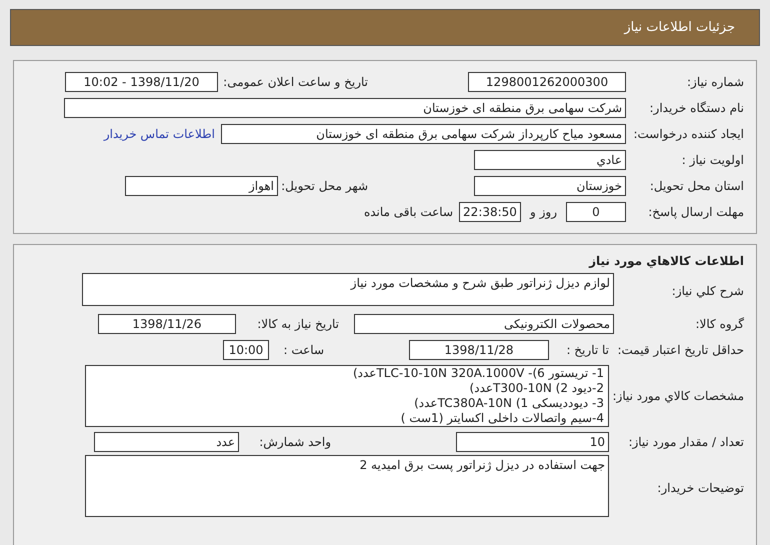 This screenshot has width=770, height=545. Describe the element at coordinates (423, 134) in the screenshot. I see `text-field: مسعود میاح کارپرداز شرکت سهامی برق منطقه ای خوزستان` at that location.